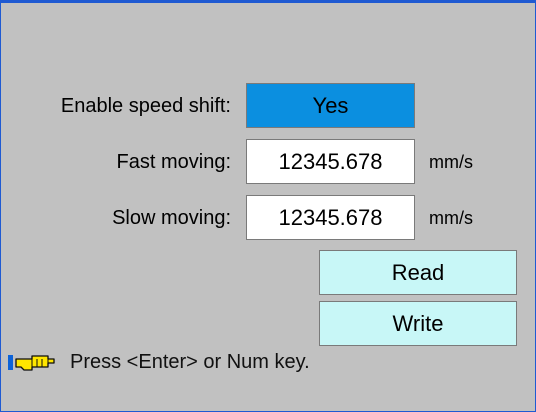 This screenshot has height=412, width=536. Describe the element at coordinates (330, 217) in the screenshot. I see `slow-moving-input: 12345.678` at that location.